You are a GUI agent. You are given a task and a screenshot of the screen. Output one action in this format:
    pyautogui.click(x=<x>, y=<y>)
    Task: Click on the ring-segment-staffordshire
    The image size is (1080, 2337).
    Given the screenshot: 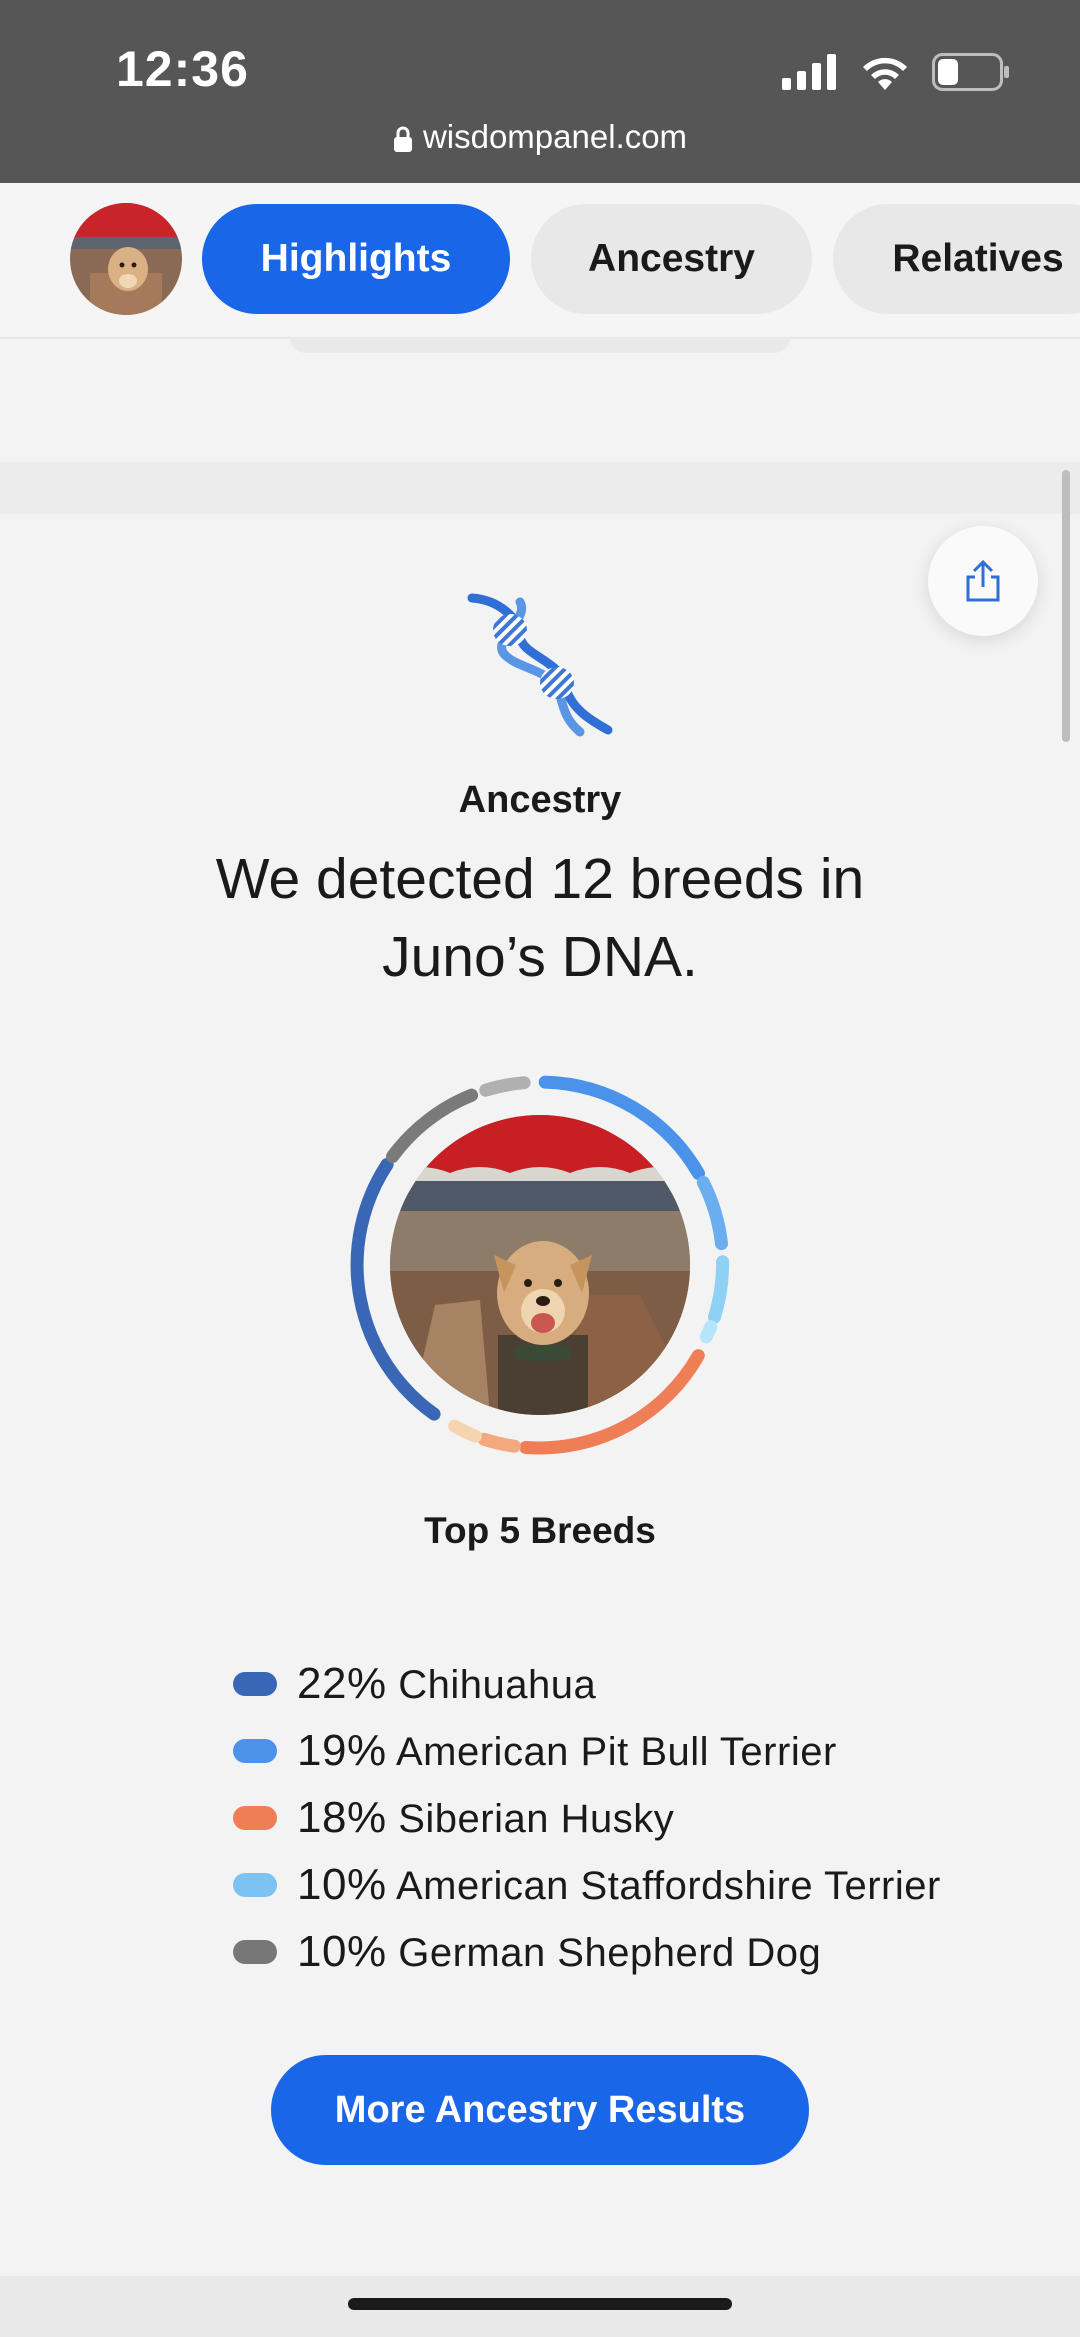 What is the action you would take?
    pyautogui.click(x=719, y=1289)
    